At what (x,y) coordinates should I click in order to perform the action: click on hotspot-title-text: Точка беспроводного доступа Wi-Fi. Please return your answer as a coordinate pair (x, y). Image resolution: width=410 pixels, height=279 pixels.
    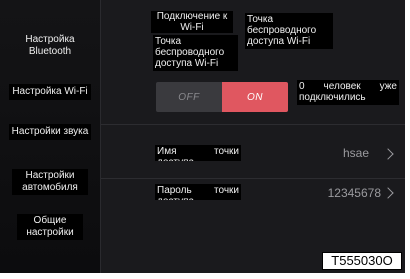
    Looking at the image, I should click on (190, 52).